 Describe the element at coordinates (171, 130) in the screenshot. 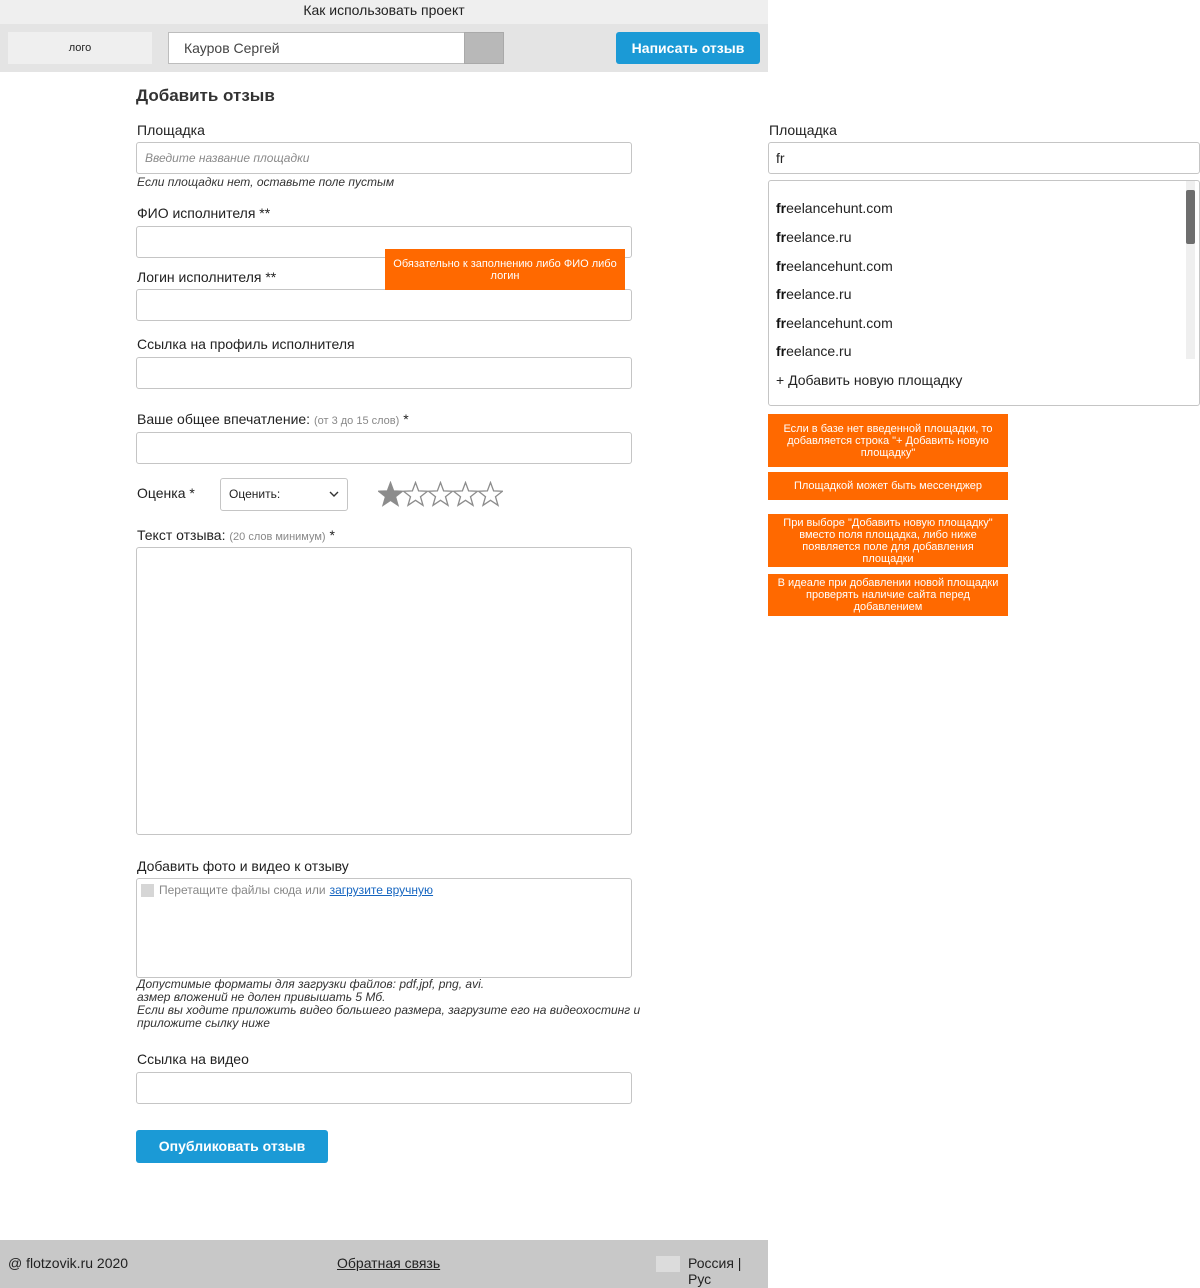

I see `platform-label: Площадка` at that location.